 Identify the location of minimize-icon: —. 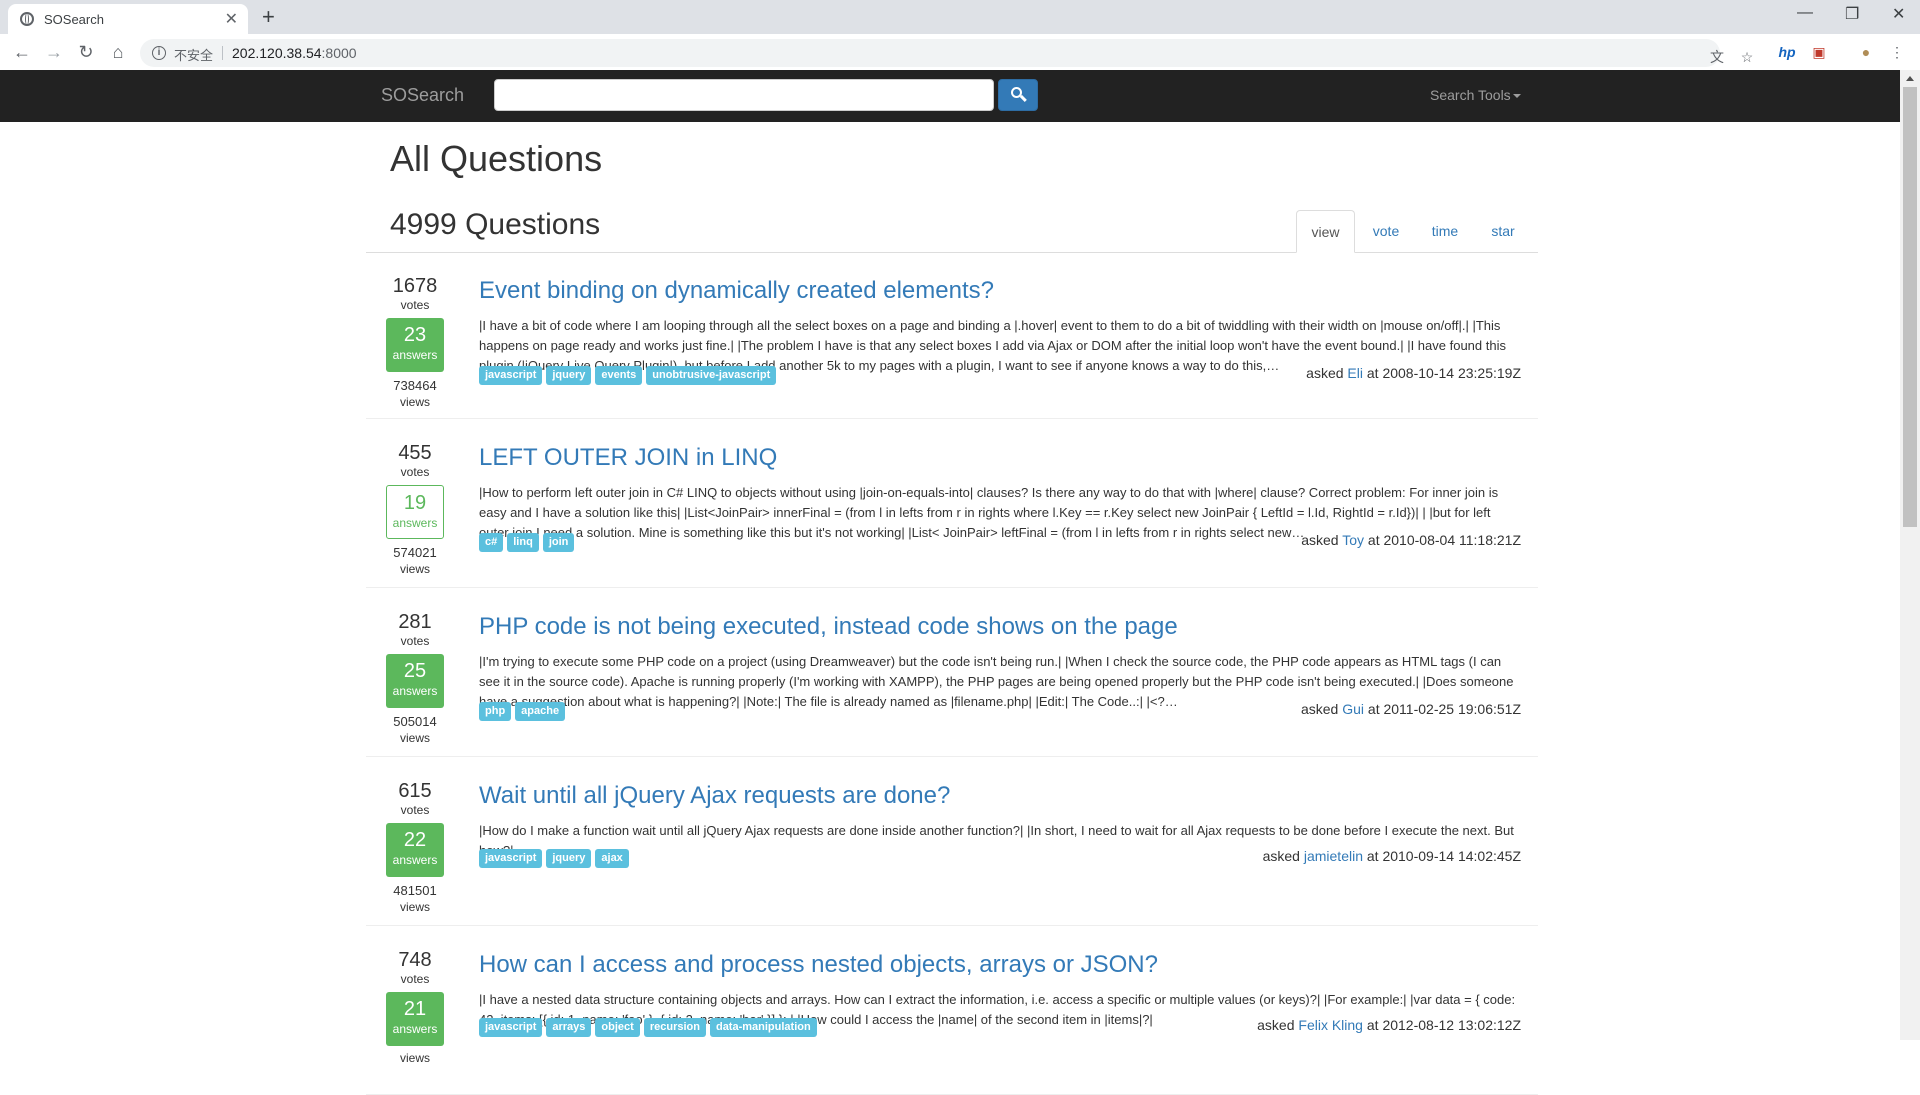
(1805, 13).